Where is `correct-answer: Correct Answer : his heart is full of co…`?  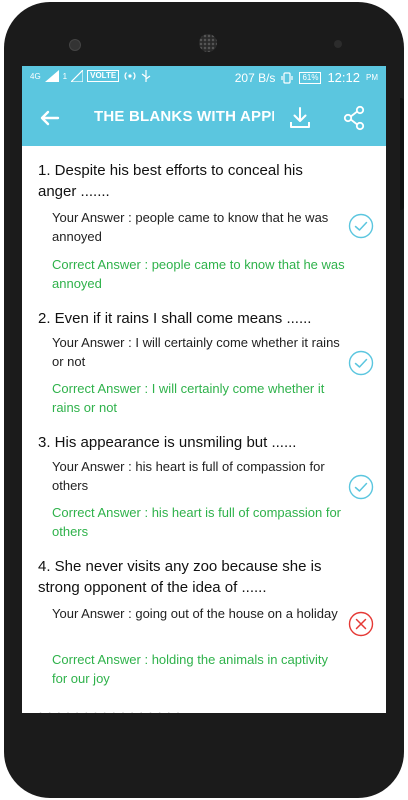
correct-answer: Correct Answer : his heart is full of co… is located at coordinates (197, 522).